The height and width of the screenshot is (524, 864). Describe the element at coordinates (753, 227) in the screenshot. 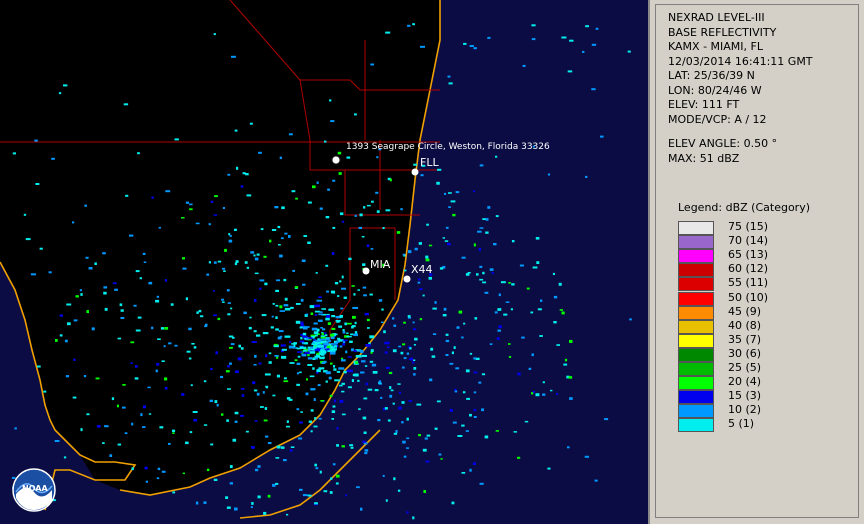

I see `legend-row: 75 (15)` at that location.